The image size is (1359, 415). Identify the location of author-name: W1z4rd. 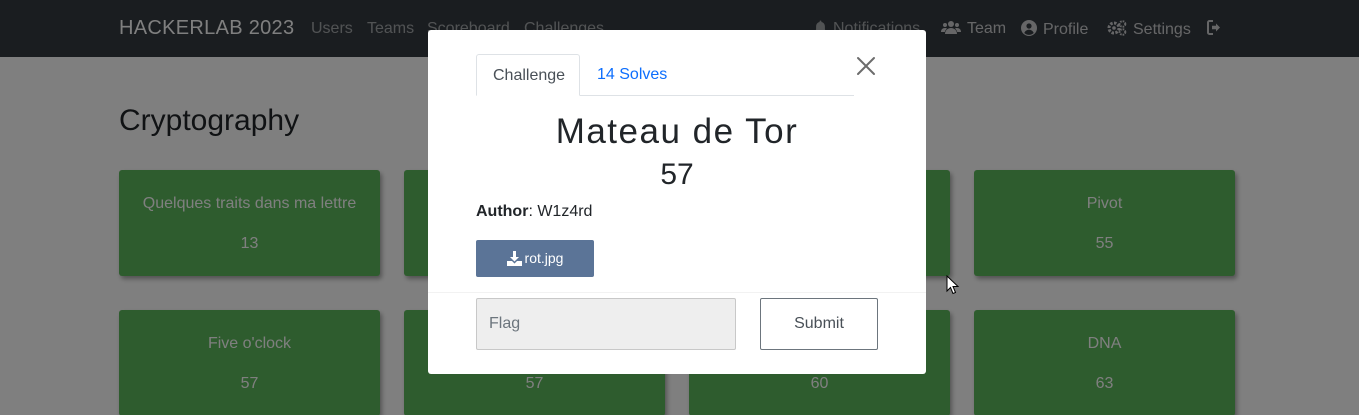
(565, 211).